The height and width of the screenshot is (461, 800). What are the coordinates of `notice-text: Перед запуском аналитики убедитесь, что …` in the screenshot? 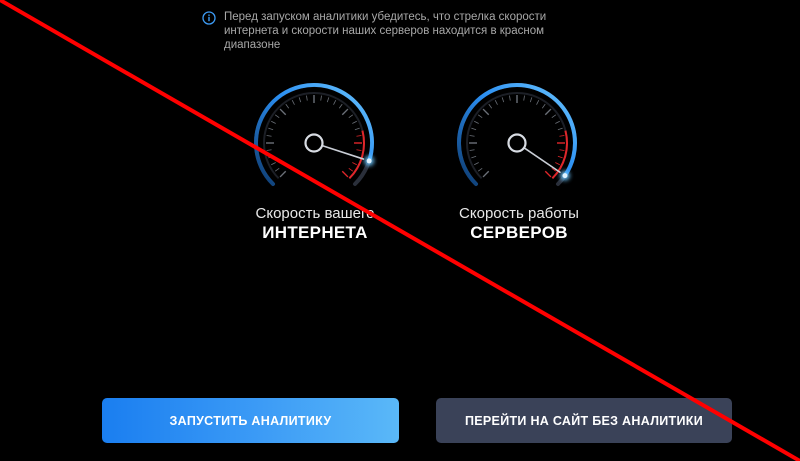 It's located at (385, 31).